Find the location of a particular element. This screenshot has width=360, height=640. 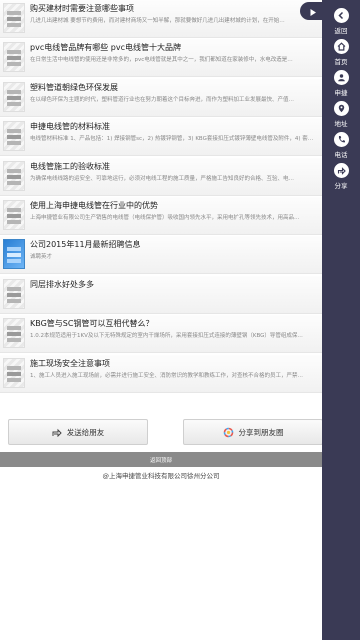

play-arrow-icon is located at coordinates (313, 11).